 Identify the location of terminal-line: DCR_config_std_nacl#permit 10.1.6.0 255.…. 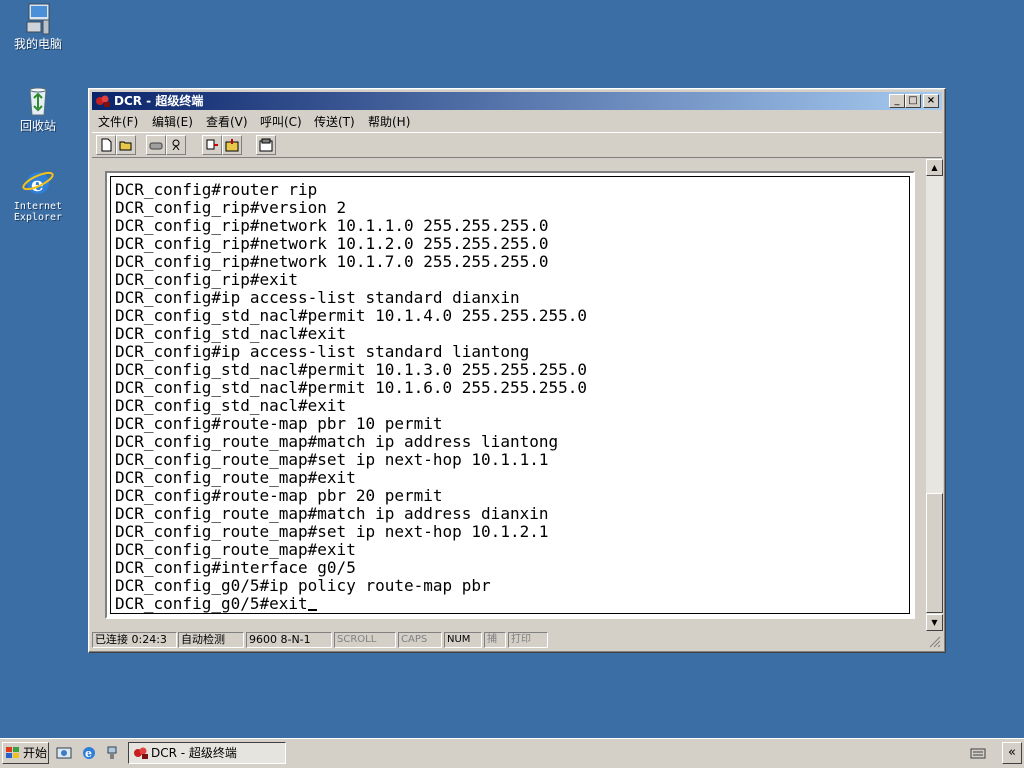
(351, 388).